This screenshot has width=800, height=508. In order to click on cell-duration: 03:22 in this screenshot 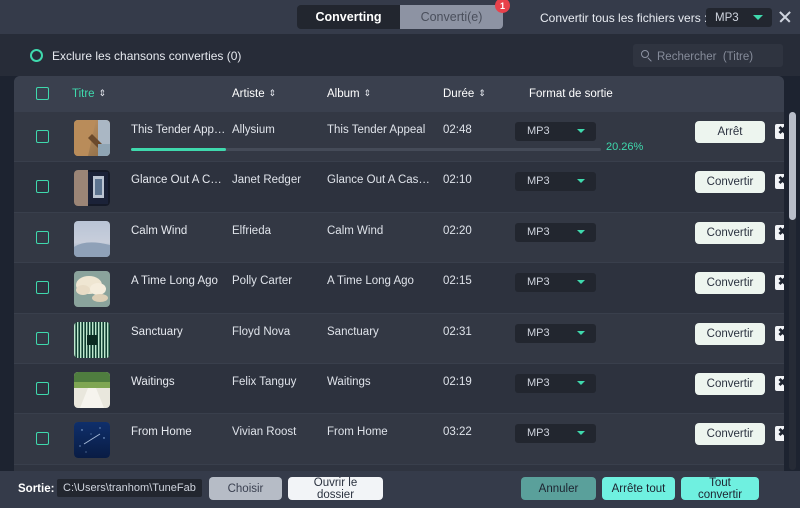, I will do `click(457, 432)`.